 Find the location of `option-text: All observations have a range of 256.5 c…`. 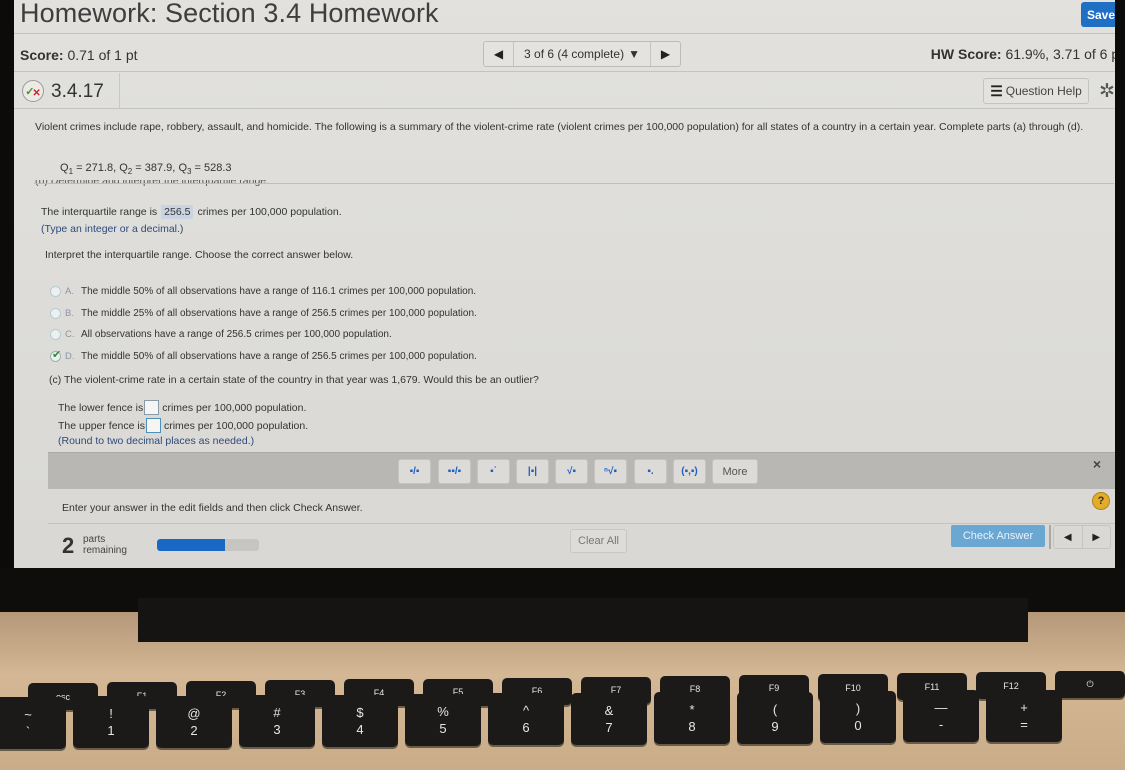

option-text: All observations have a range of 256.5 c… is located at coordinates (236, 335).